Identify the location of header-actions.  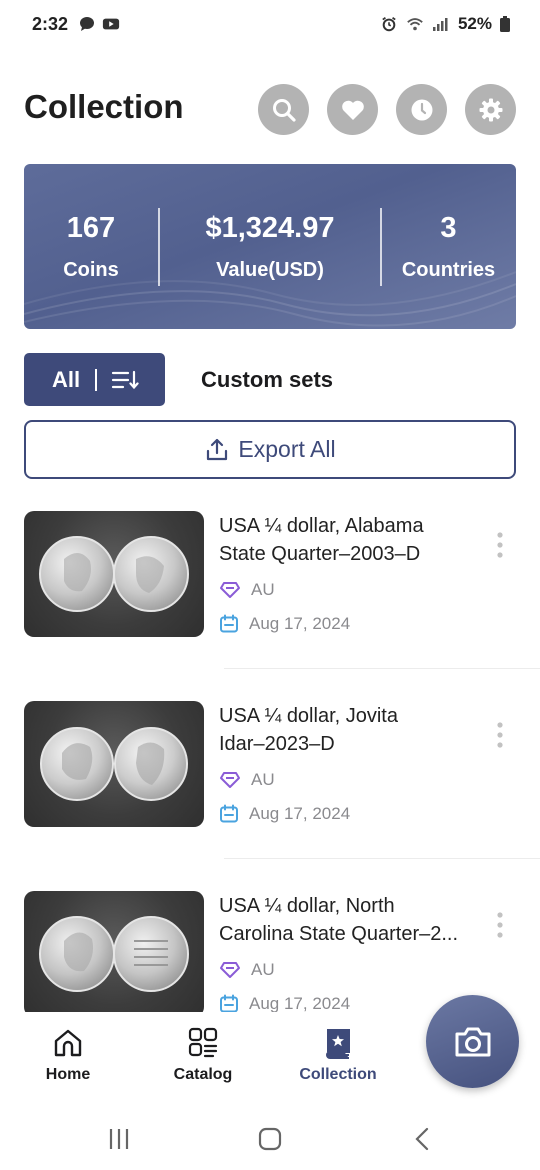
(387, 109).